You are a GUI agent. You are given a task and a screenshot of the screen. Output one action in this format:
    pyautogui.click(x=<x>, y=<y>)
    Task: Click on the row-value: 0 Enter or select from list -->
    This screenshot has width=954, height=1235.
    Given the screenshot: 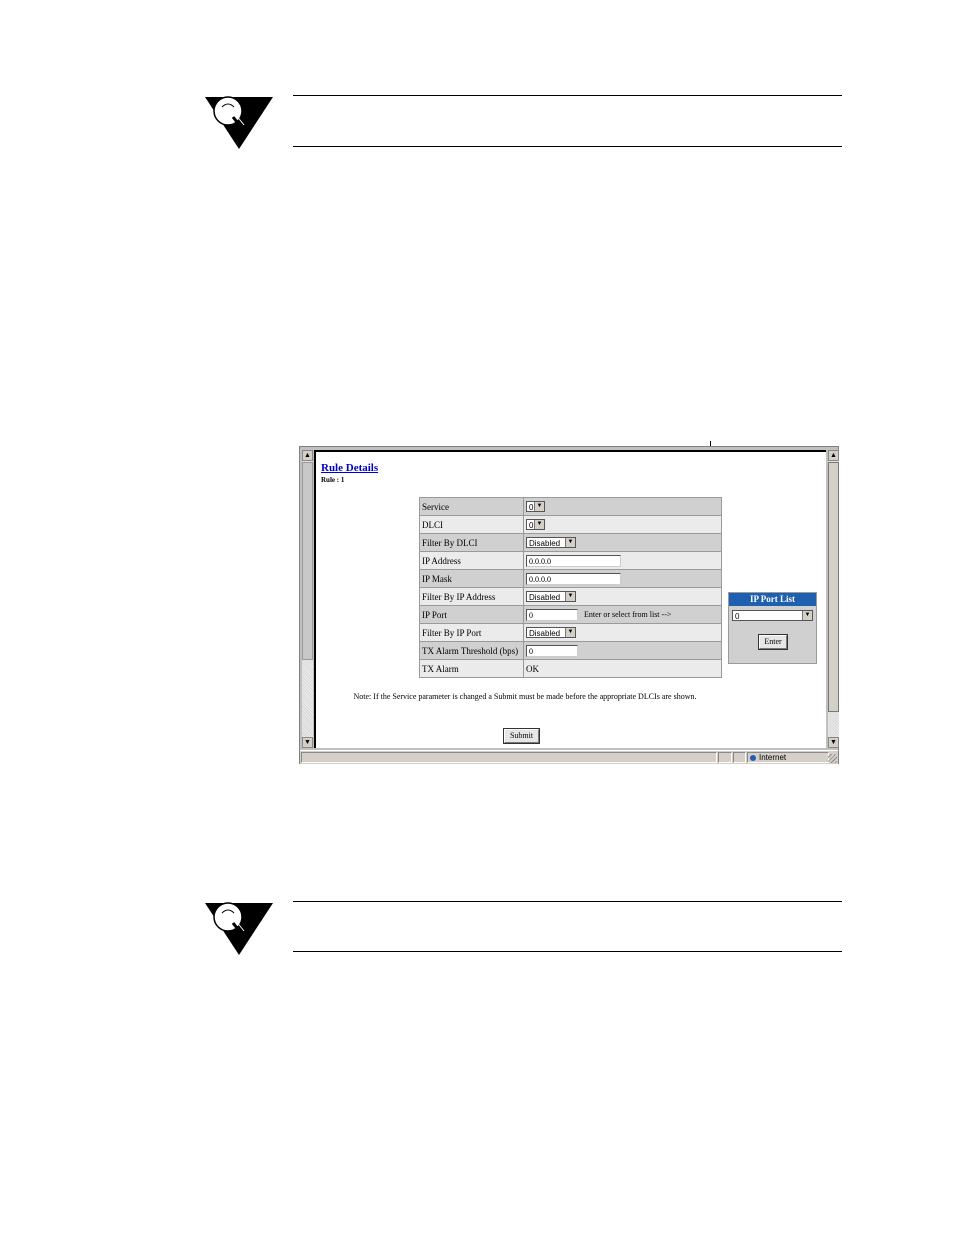 What is the action you would take?
    pyautogui.click(x=622, y=614)
    